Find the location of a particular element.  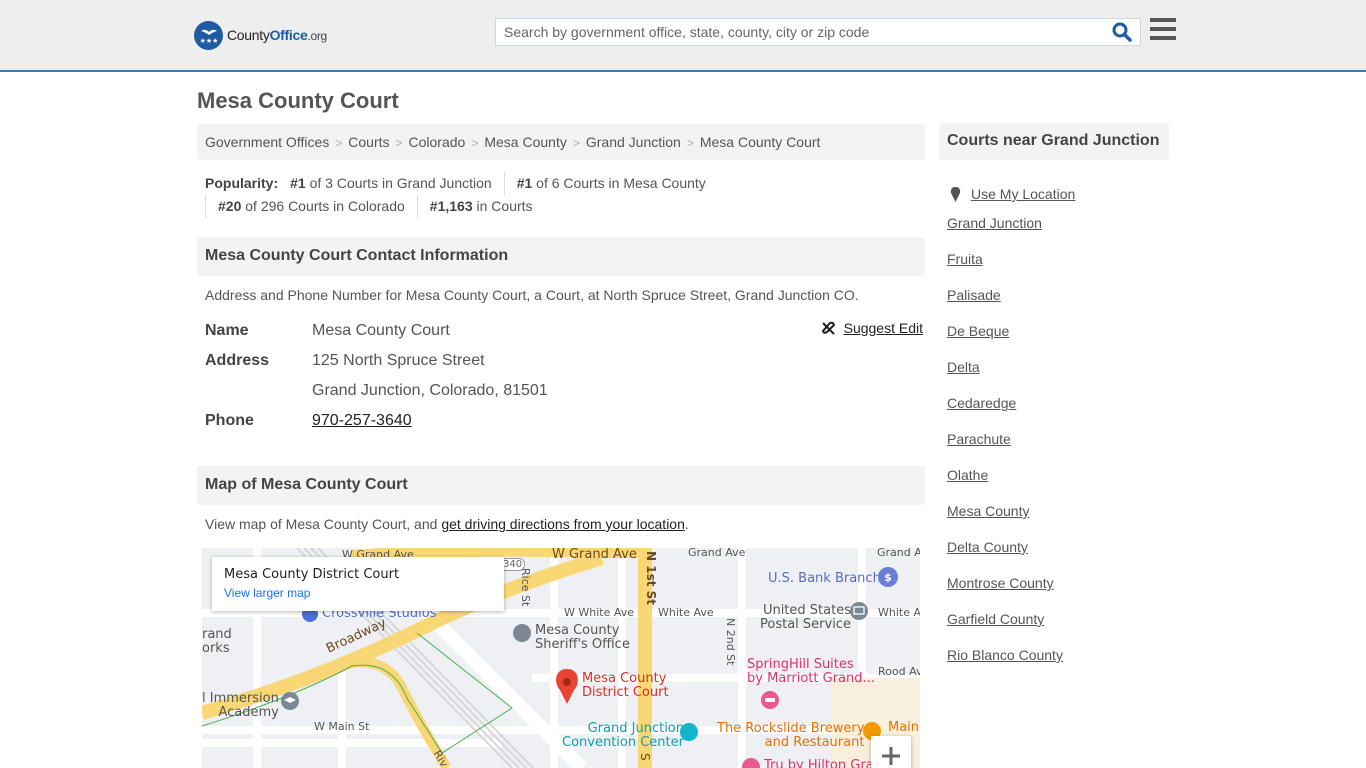

view-larger-map-link: View larger map is located at coordinates (358, 593).